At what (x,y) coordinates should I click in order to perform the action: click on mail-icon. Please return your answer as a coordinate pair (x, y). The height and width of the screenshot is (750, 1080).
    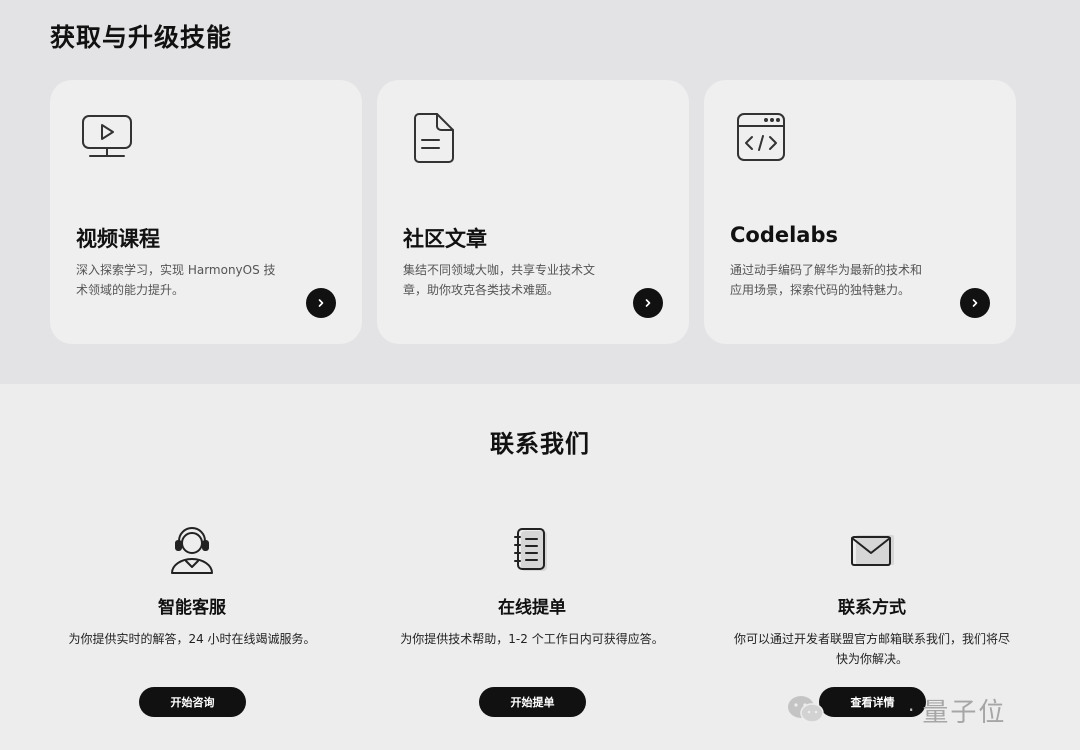
    Looking at the image, I should click on (872, 550).